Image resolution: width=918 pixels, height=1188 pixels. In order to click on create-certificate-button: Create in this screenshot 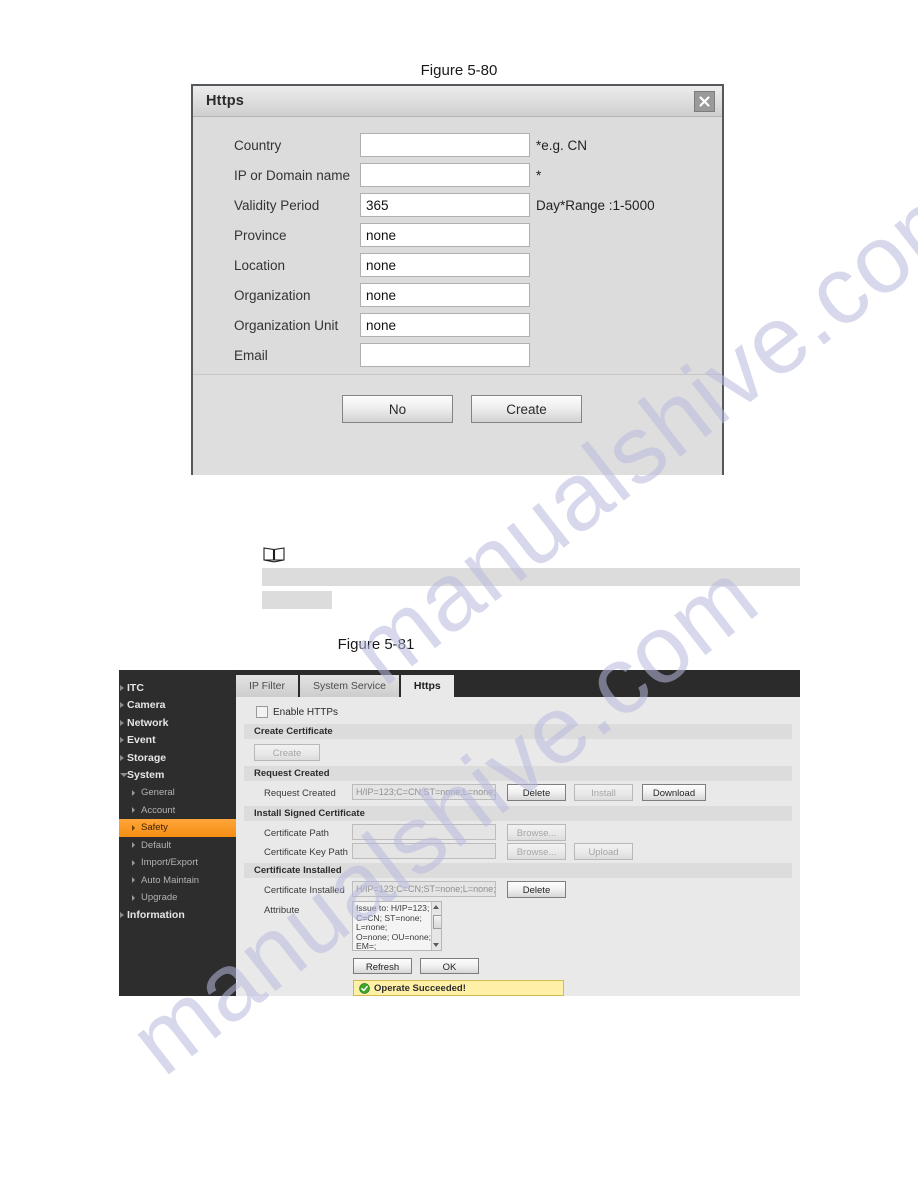, I will do `click(287, 752)`.